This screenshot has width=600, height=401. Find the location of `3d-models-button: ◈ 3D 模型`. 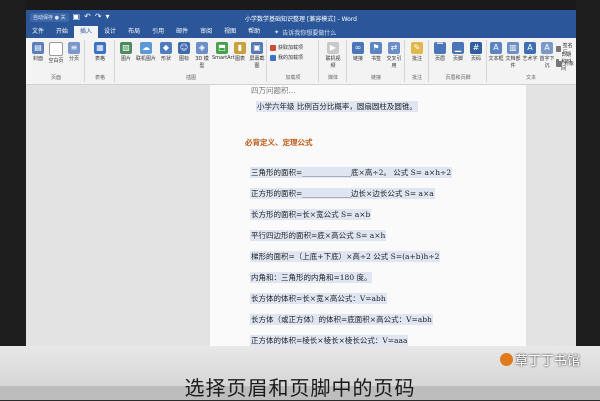

3d-models-button: ◈ 3D 模型 is located at coordinates (202, 55).